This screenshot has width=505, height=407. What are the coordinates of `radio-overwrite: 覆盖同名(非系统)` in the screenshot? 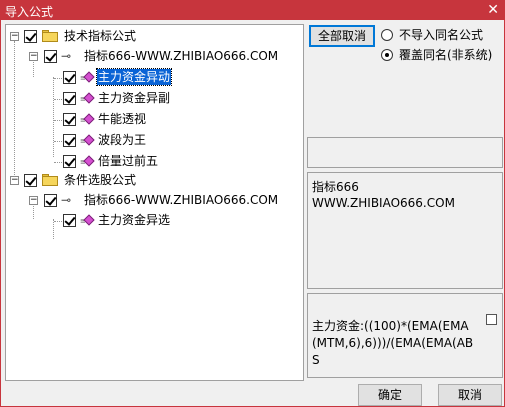 It's located at (441, 55).